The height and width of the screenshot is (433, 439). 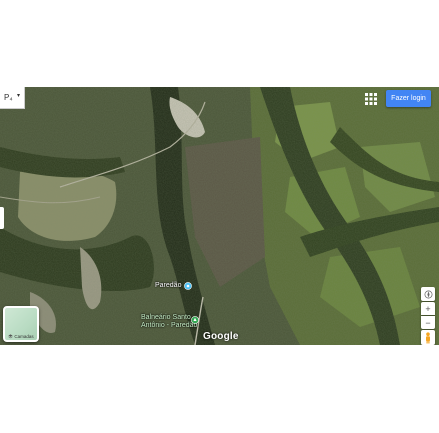 What do you see at coordinates (371, 99) in the screenshot?
I see `apps-grid-icon` at bounding box center [371, 99].